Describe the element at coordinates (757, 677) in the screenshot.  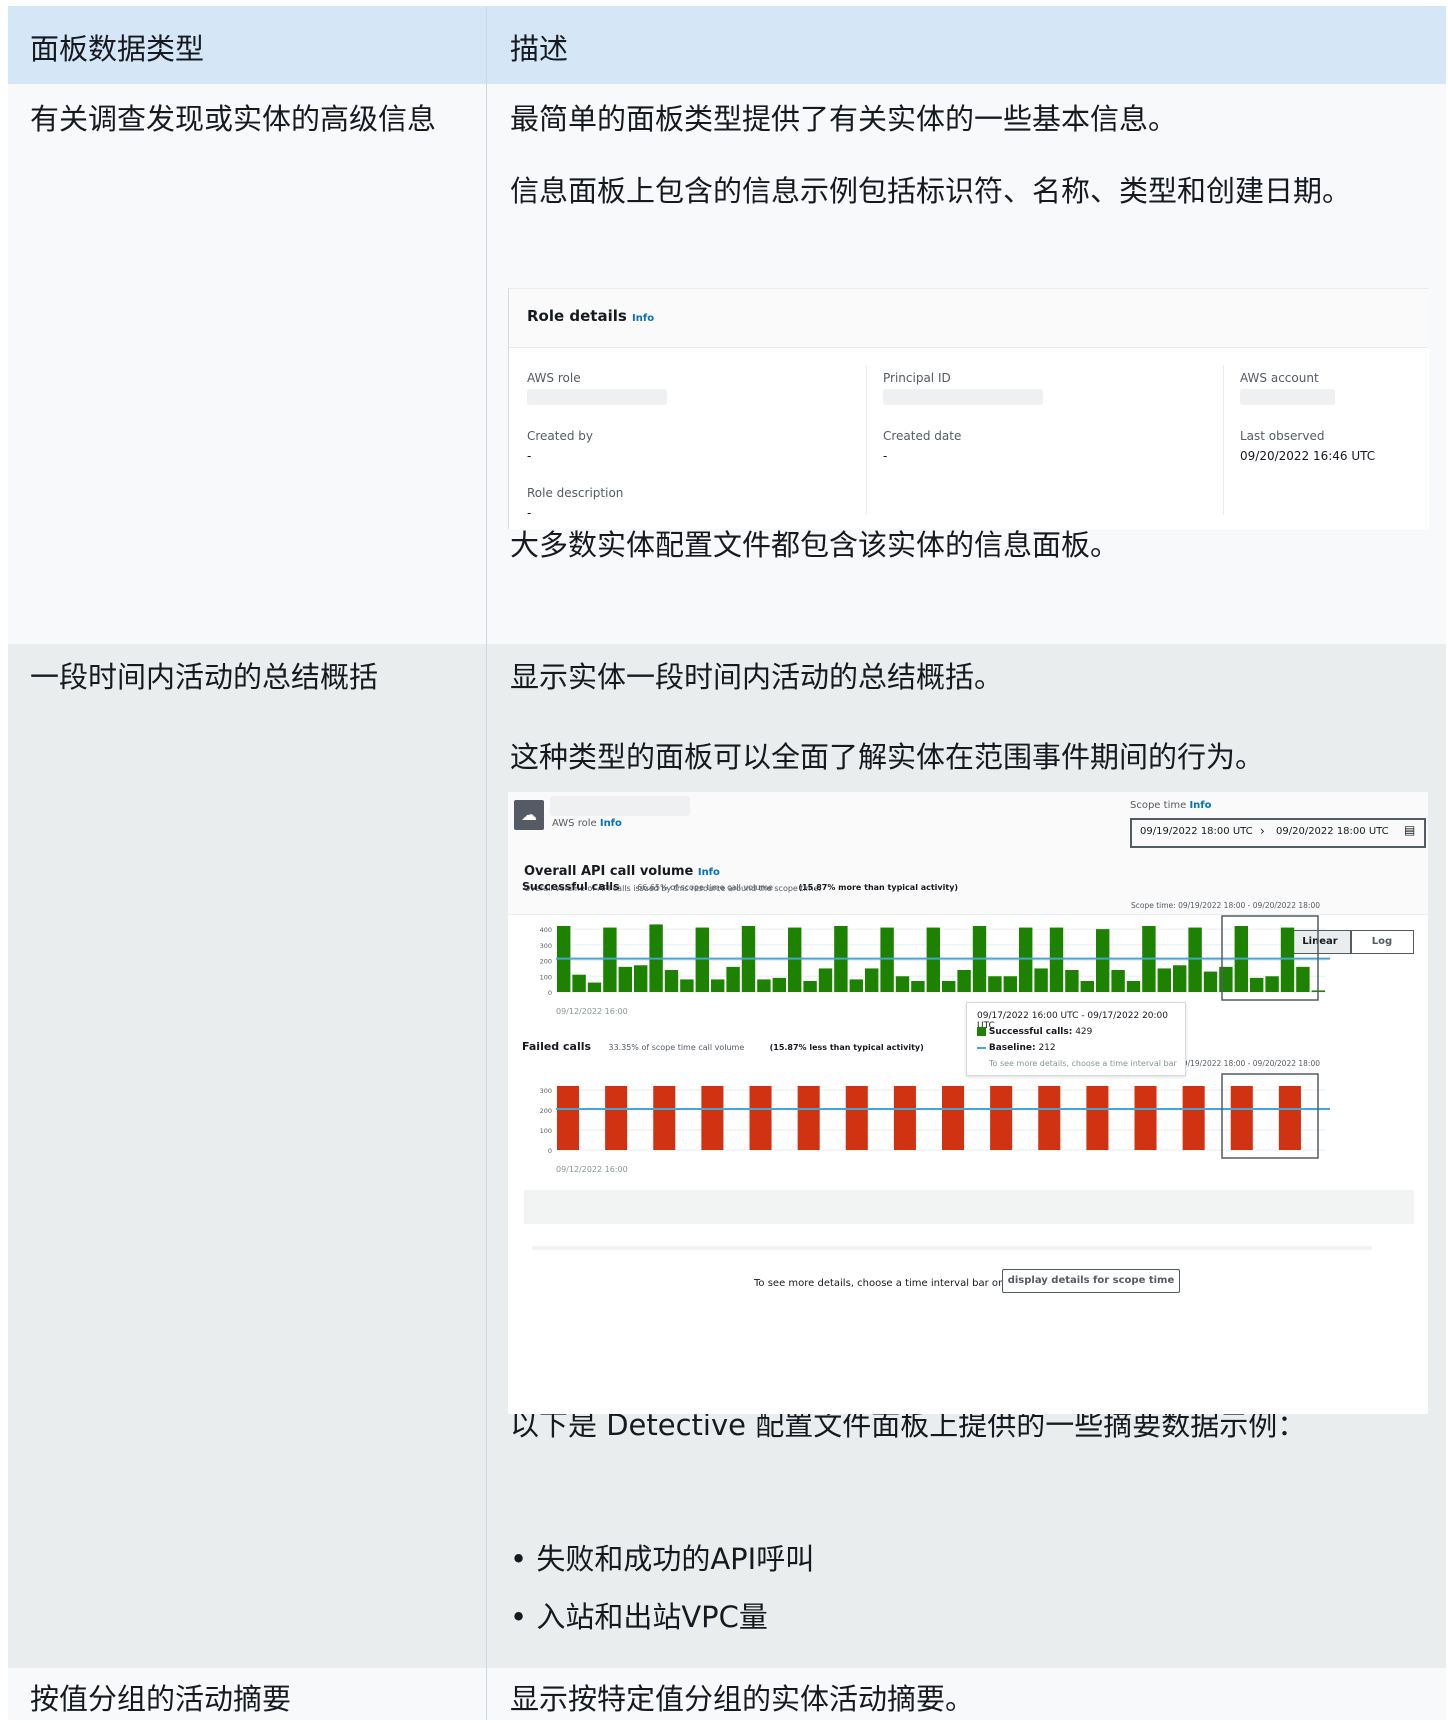
I see `row-paragraph: 显示实体一段时间内活动的总结概括。` at that location.